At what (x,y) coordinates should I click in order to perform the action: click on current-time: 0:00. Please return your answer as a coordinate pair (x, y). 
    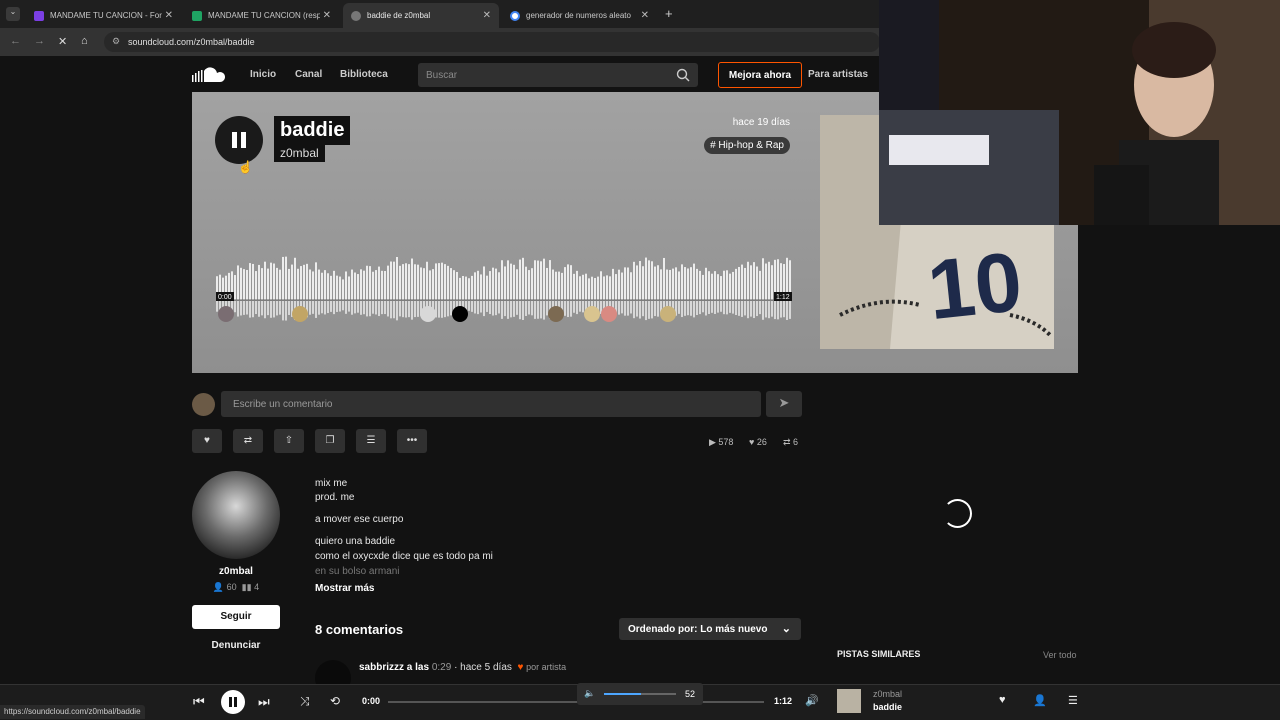
    Looking at the image, I should click on (371, 701).